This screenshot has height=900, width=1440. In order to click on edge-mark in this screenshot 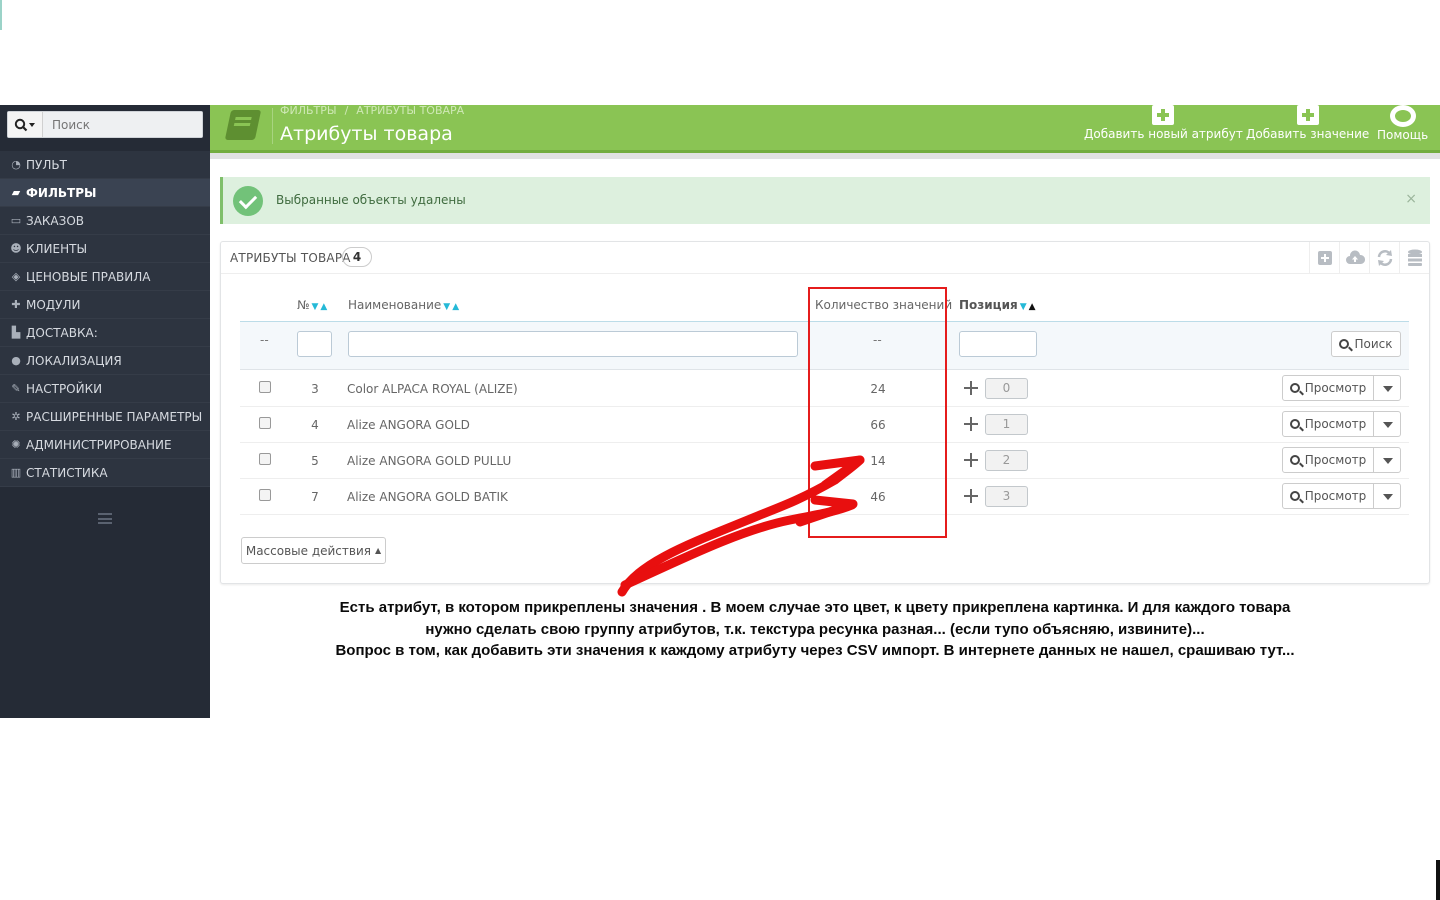, I will do `click(1, 15)`.